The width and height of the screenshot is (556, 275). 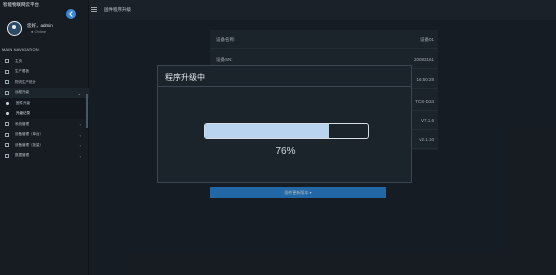 What do you see at coordinates (79, 93) in the screenshot?
I see `chevron-down-icon: ⌄` at bounding box center [79, 93].